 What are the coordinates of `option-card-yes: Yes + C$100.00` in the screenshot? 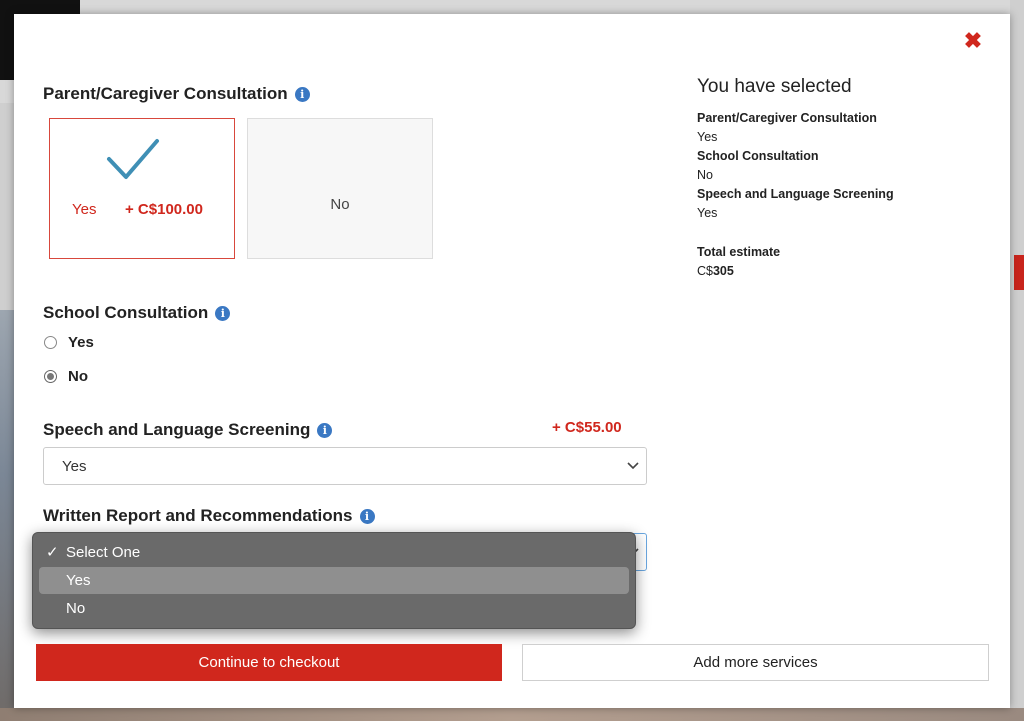 It's located at (142, 188).